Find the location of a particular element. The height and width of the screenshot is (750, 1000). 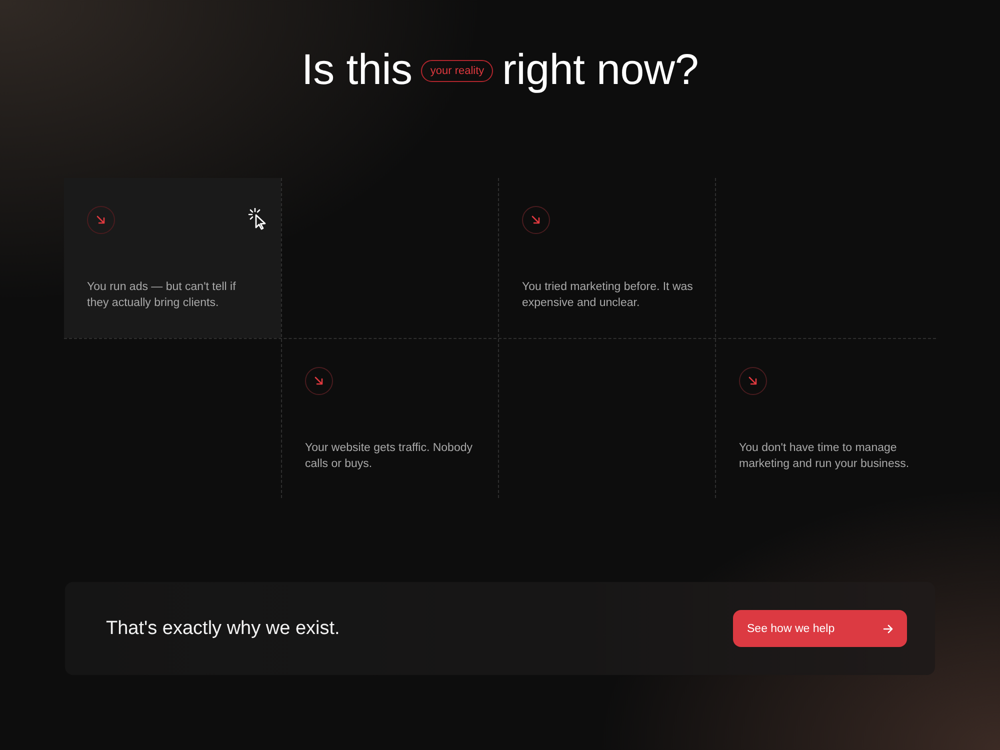

problem-text: You don't have time to manage marketing and run your business. is located at coordinates (824, 456).